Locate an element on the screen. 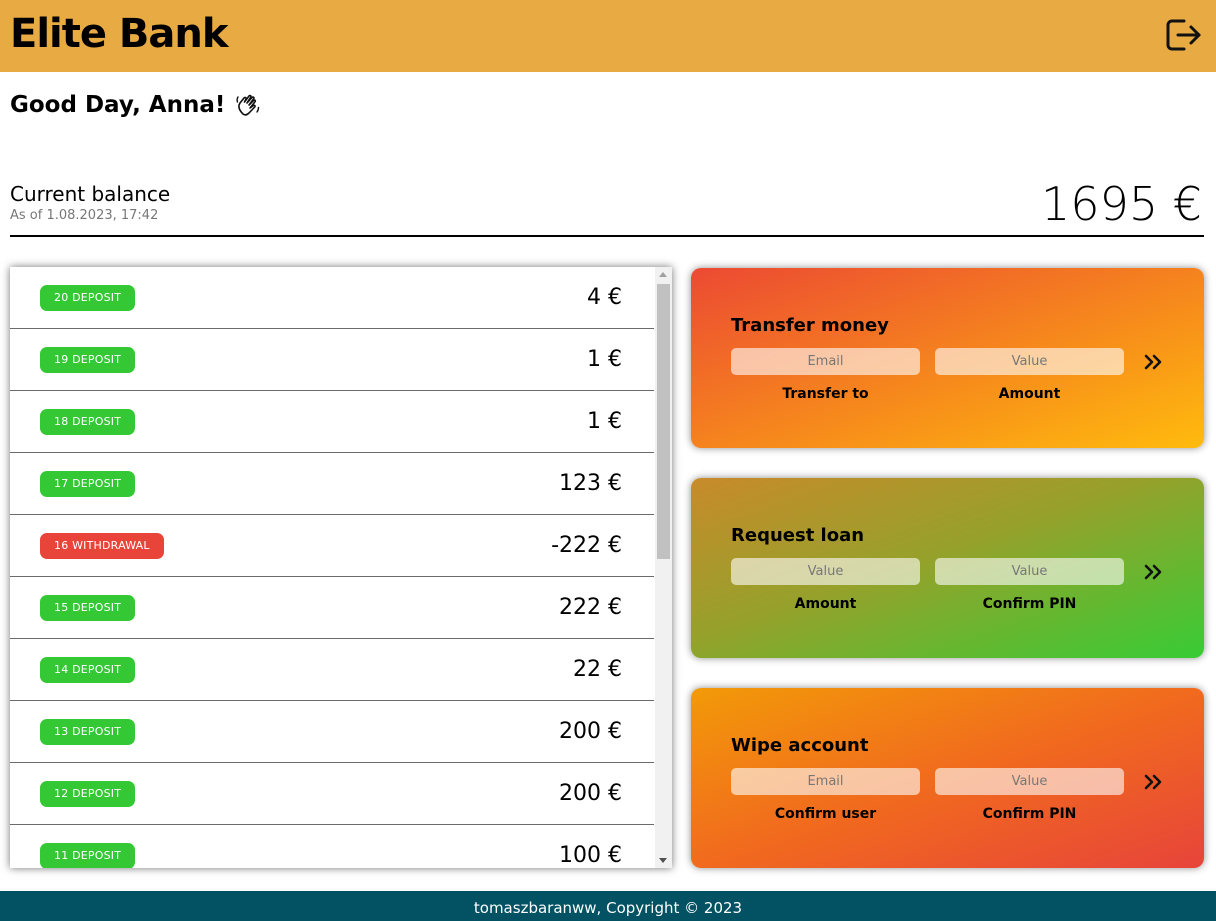 Image resolution: width=1216 pixels, height=921 pixels. movement-type-badge: 18 DEPOSIT is located at coordinates (88, 422).